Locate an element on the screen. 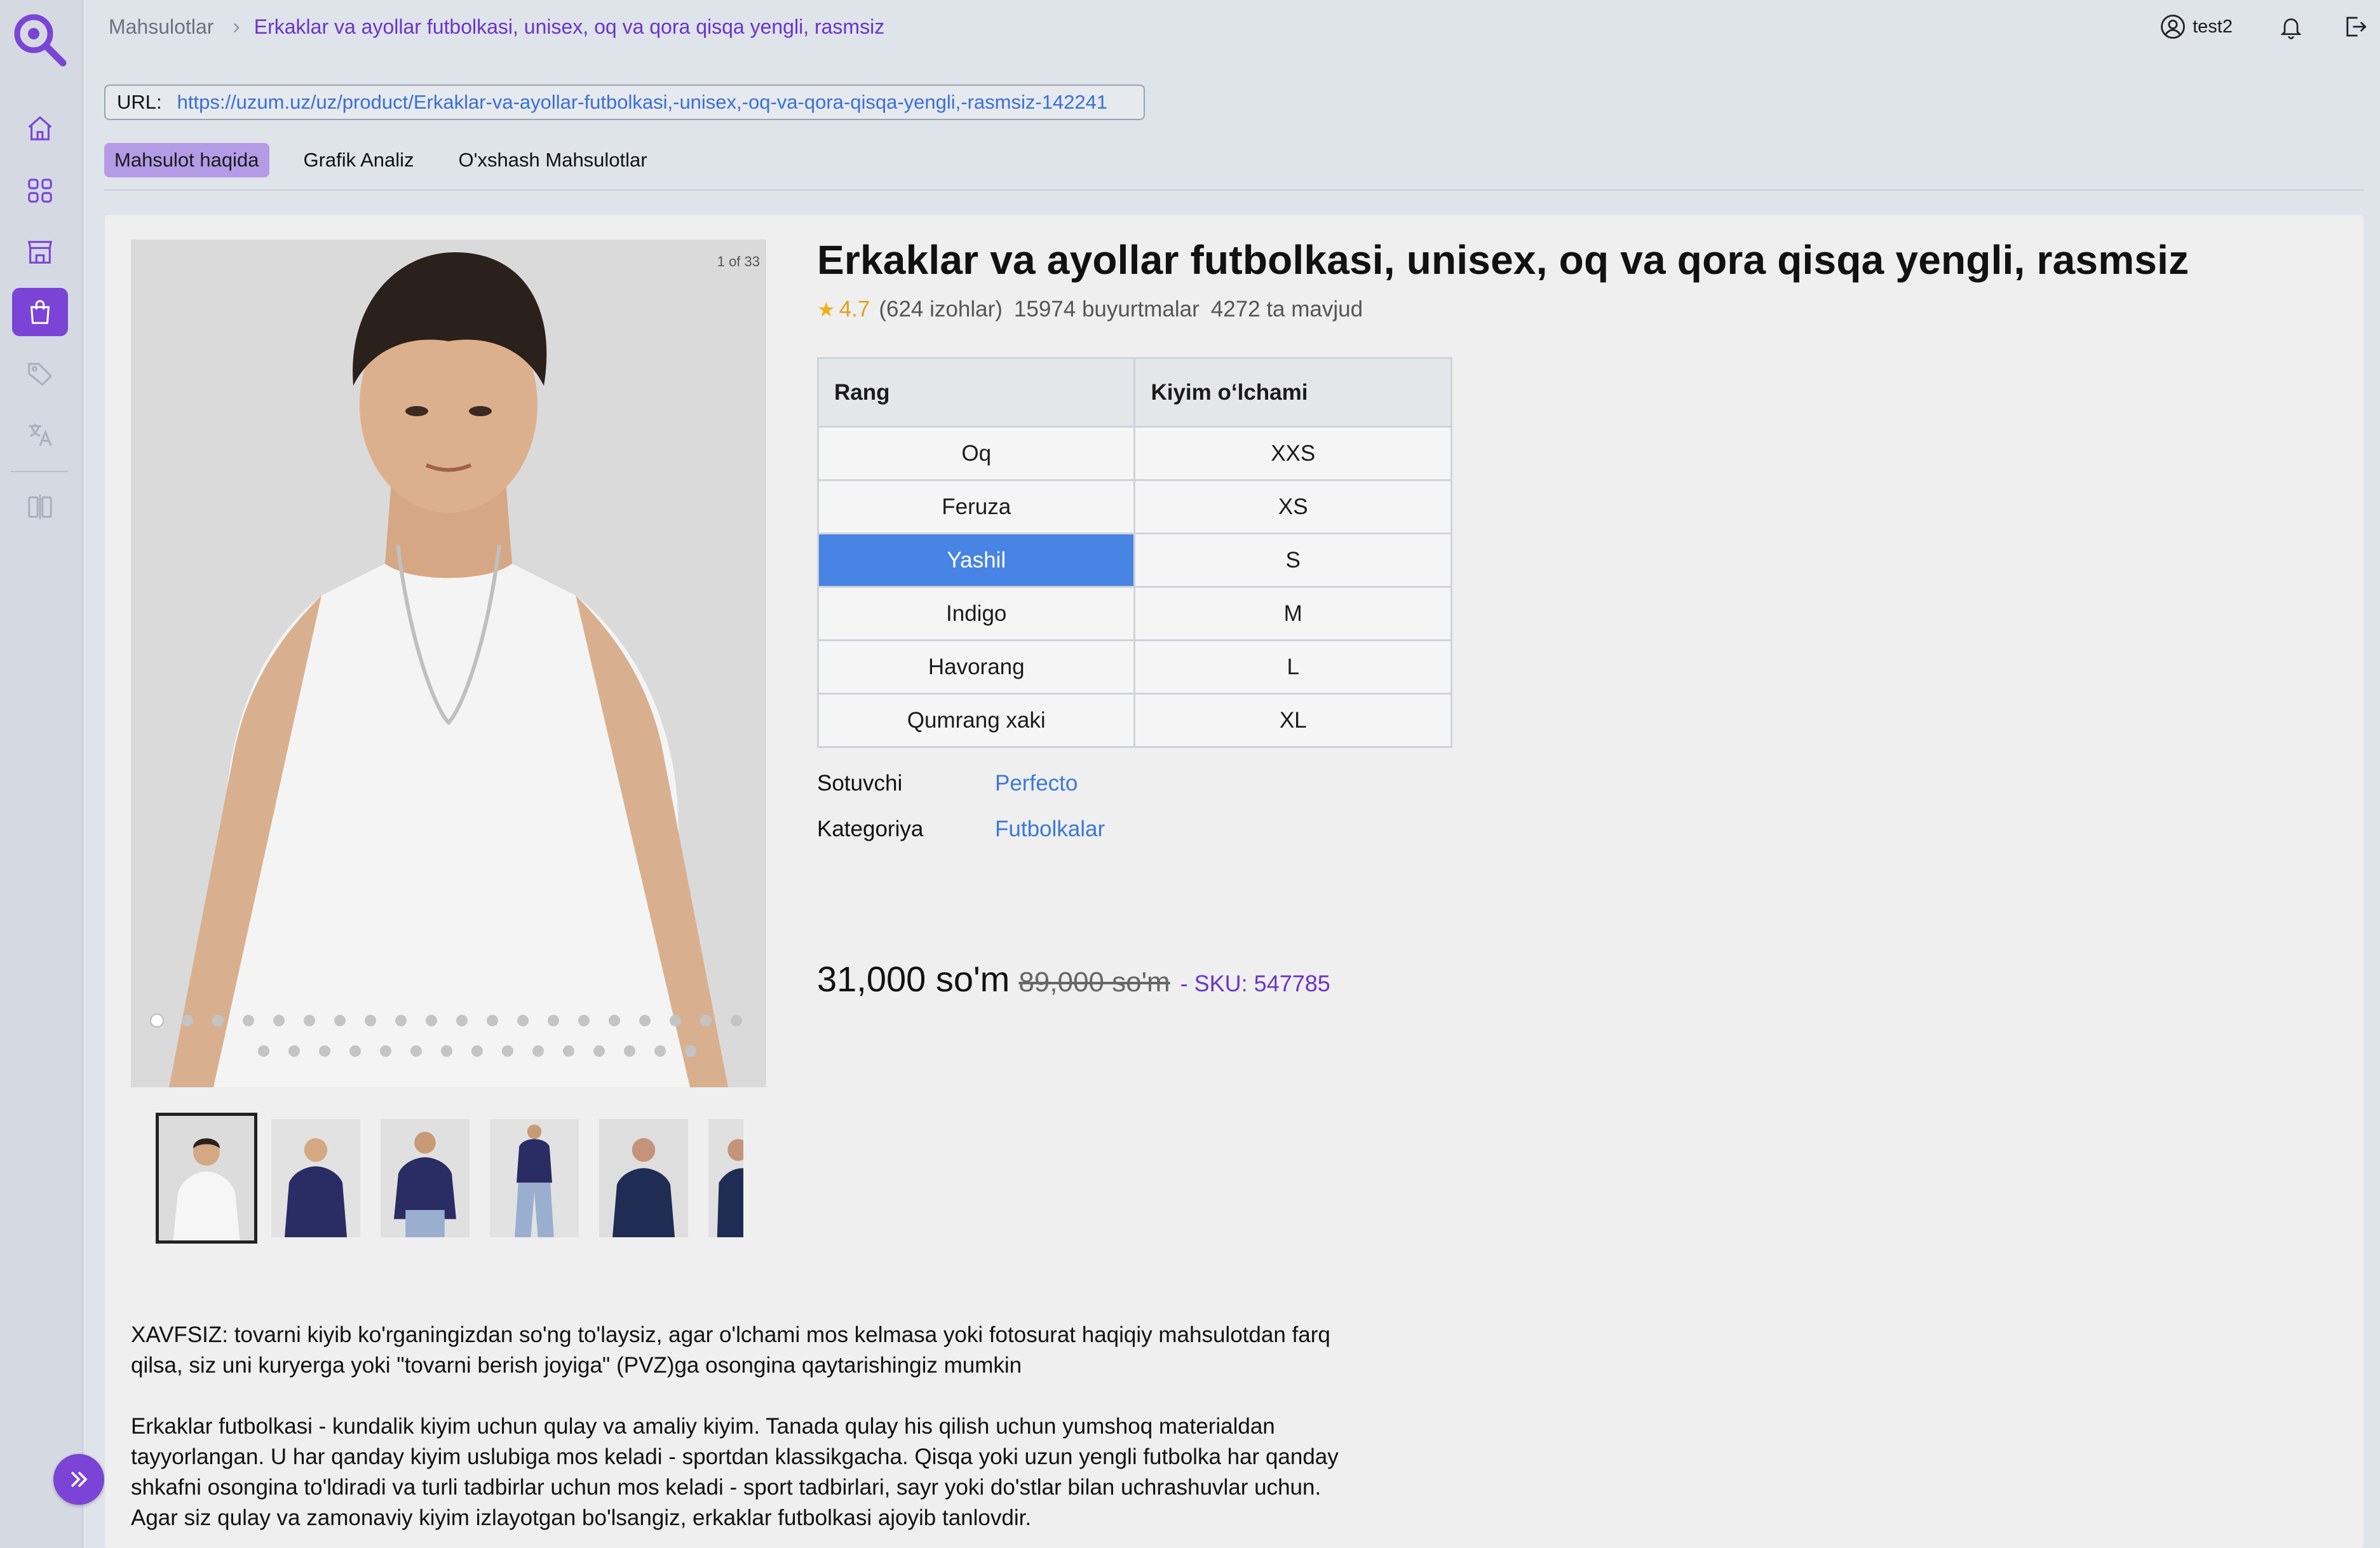 The image size is (2380, 1548). table-row: Feruza XS is located at coordinates (1134, 506).